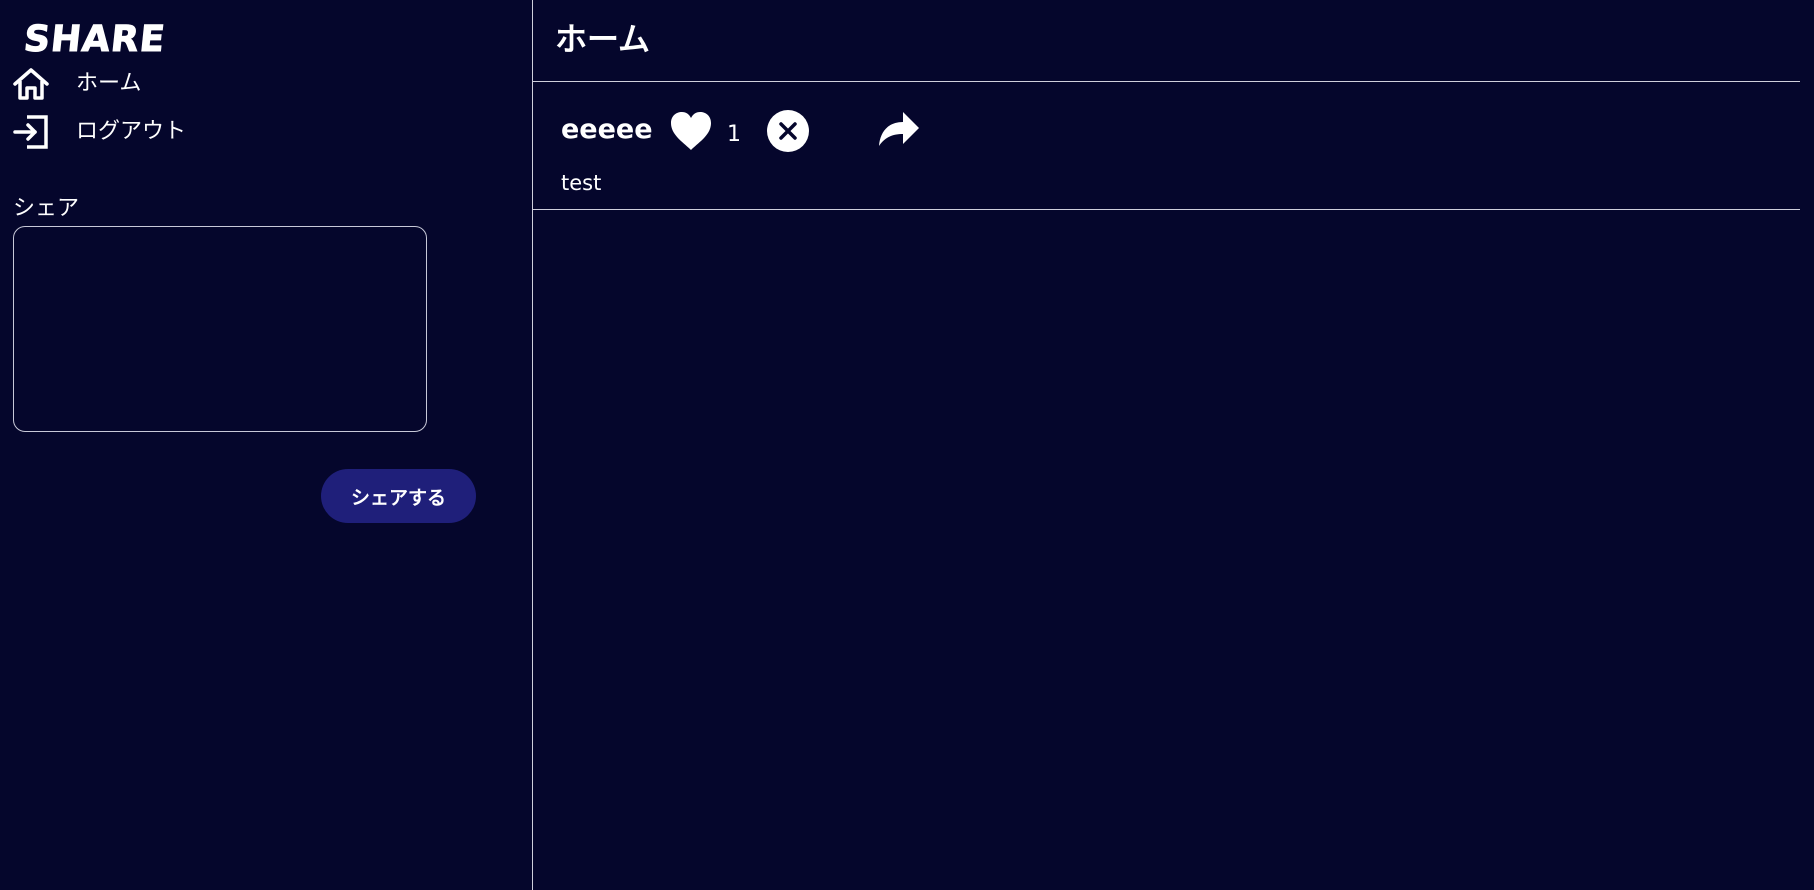 The height and width of the screenshot is (890, 1814). What do you see at coordinates (398, 496) in the screenshot?
I see `share-submit-button: シェアする` at bounding box center [398, 496].